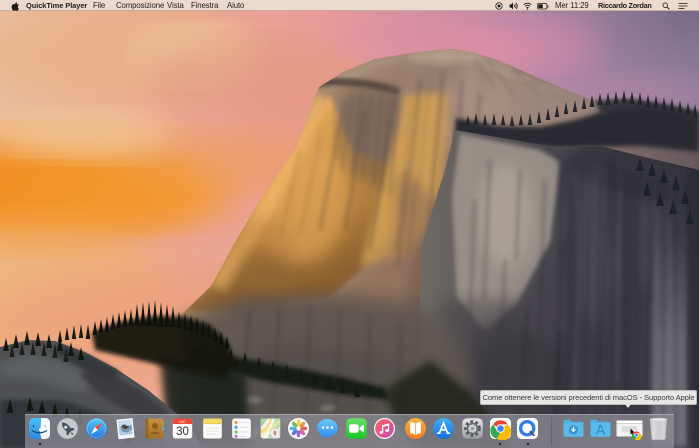 The image size is (699, 448). Describe the element at coordinates (182, 422) in the screenshot. I see `svg-text: DIC` at that location.